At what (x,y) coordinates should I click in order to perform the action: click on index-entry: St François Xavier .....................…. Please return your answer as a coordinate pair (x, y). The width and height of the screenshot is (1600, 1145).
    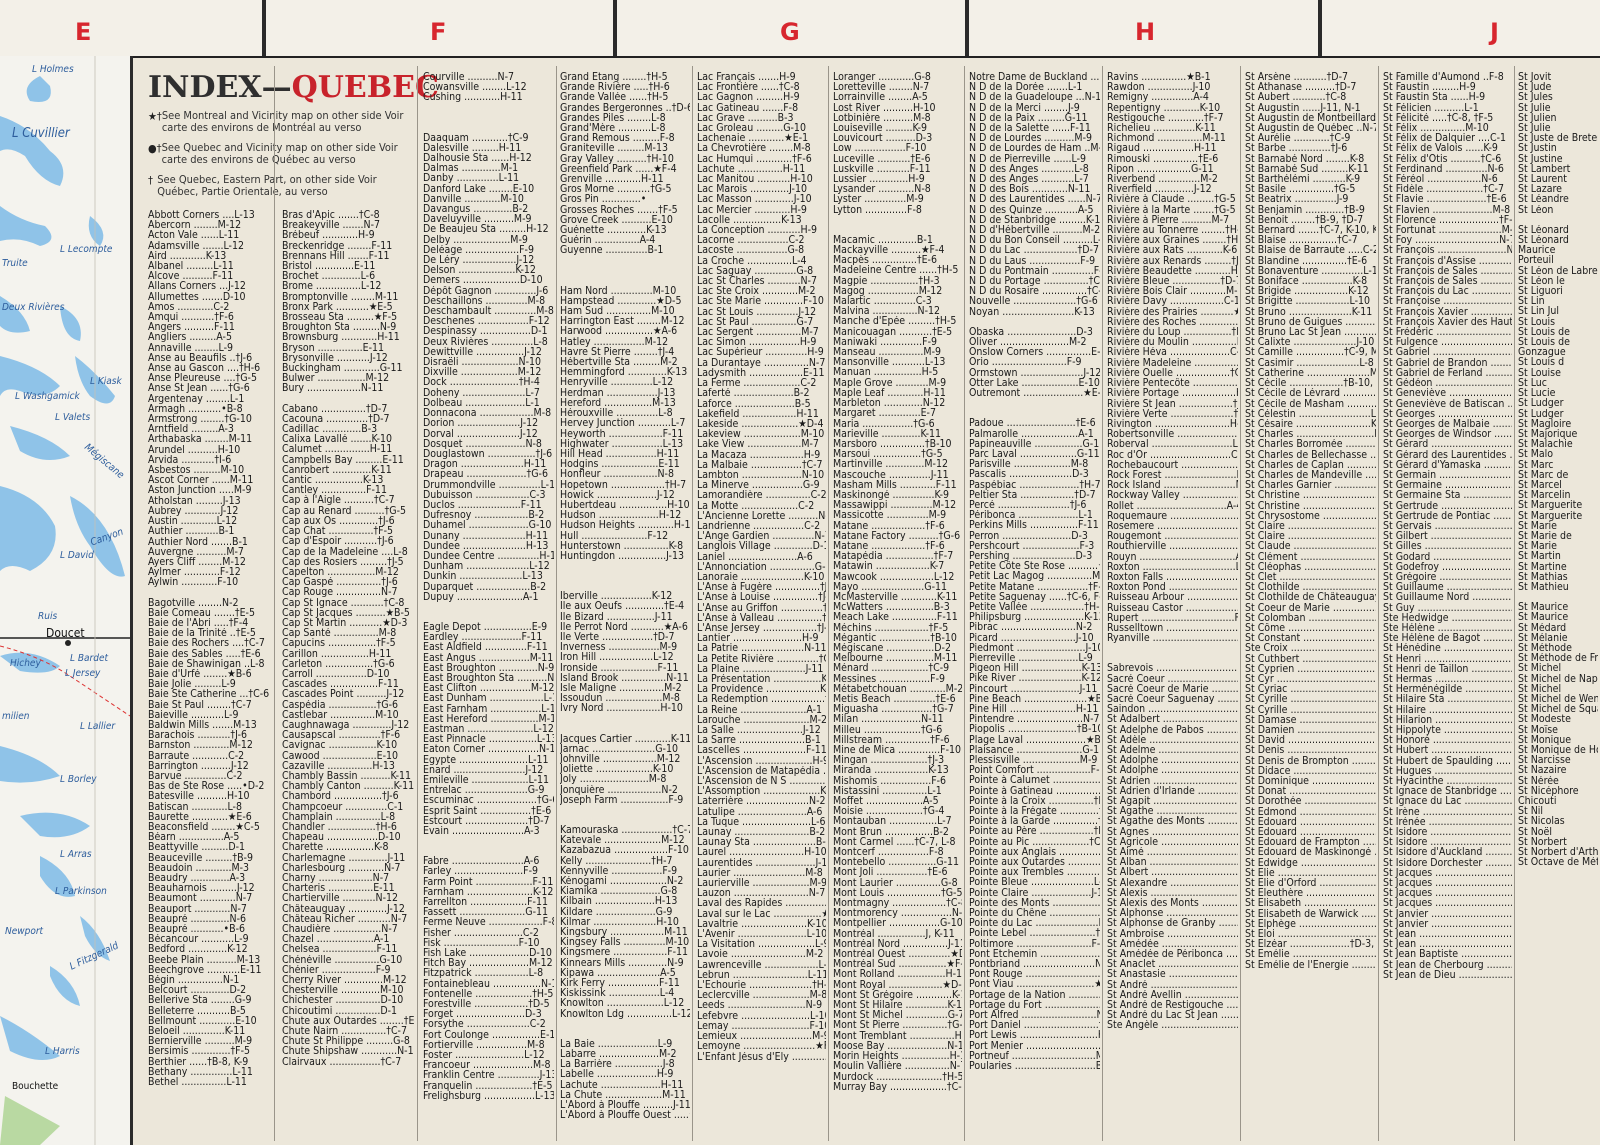
    Looking at the image, I should click on (1447, 311).